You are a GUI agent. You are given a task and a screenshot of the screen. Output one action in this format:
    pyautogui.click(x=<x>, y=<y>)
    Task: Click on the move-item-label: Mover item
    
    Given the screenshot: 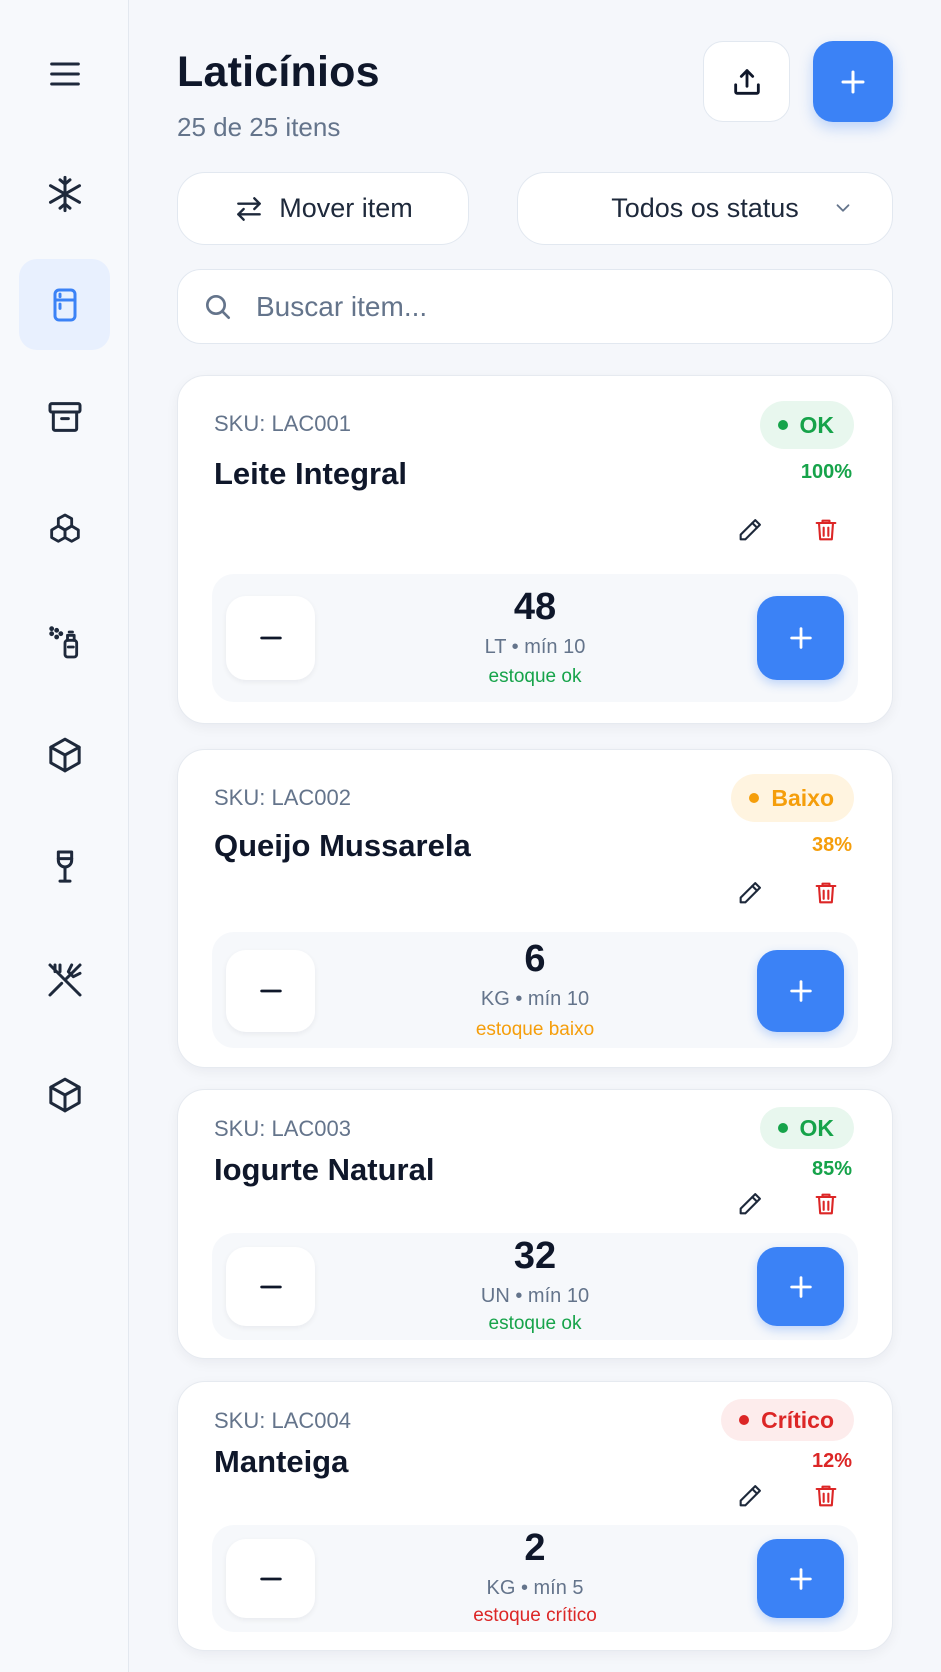 What is the action you would take?
    pyautogui.click(x=346, y=208)
    